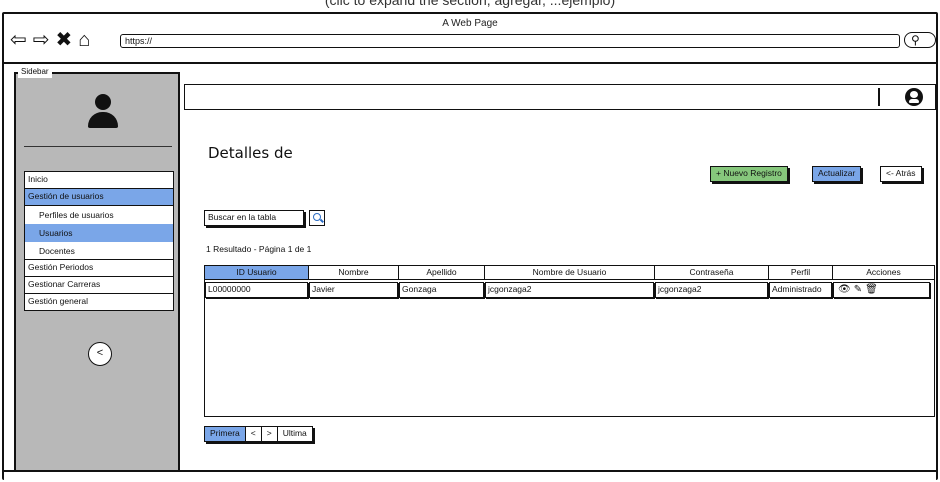 This screenshot has width=940, height=482. I want to click on sidebar-item-0: Inicio, so click(99, 180).